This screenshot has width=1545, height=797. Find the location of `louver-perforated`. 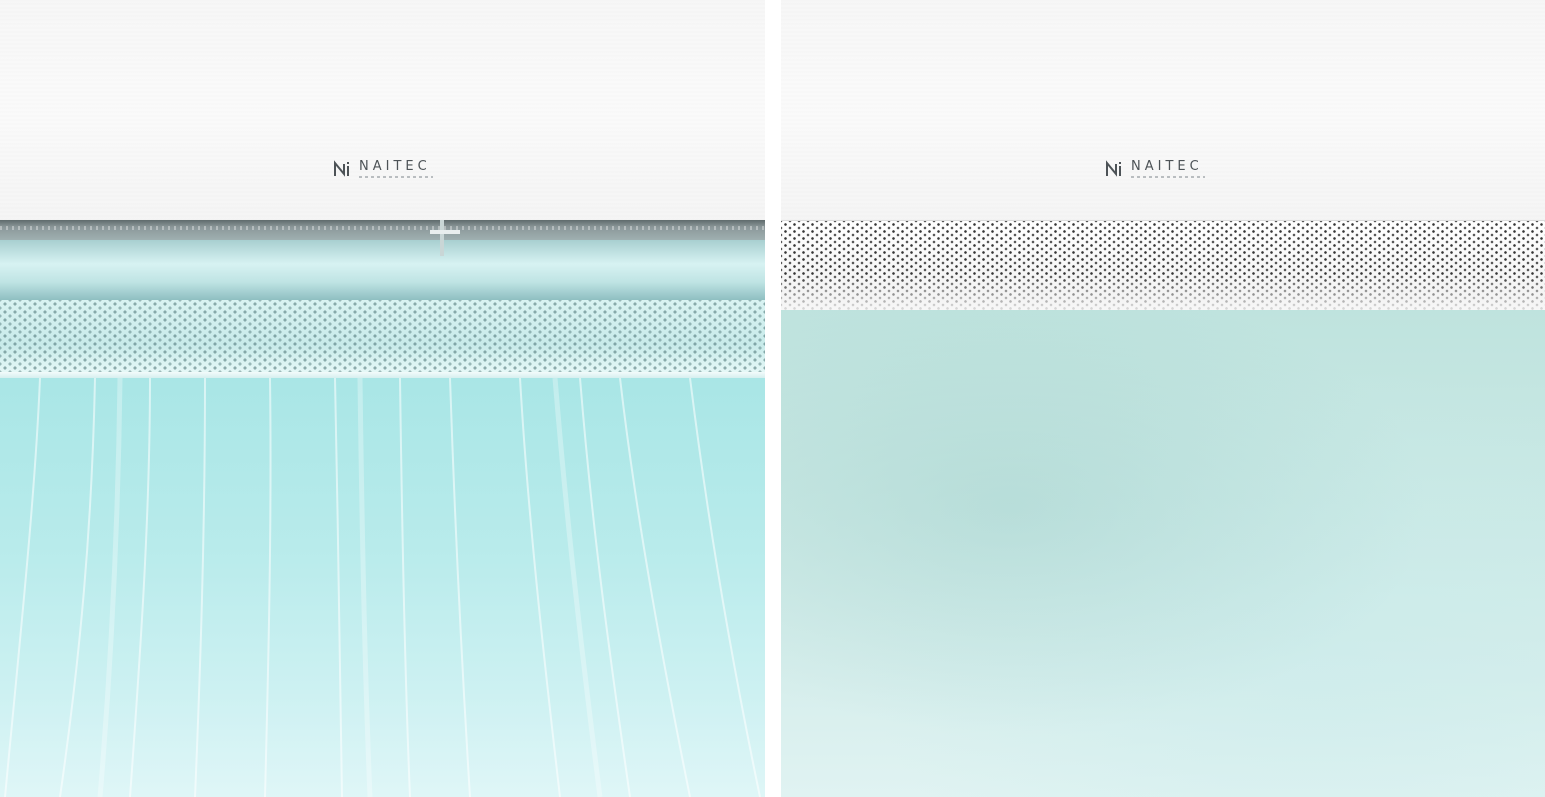

louver-perforated is located at coordinates (382, 337).